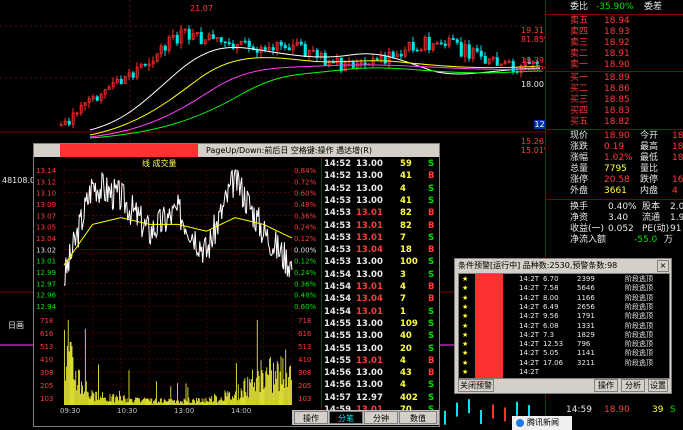 This screenshot has width=683, height=430. I want to click on tick-row: 14:52 13.00 4 S, so click(380, 189).